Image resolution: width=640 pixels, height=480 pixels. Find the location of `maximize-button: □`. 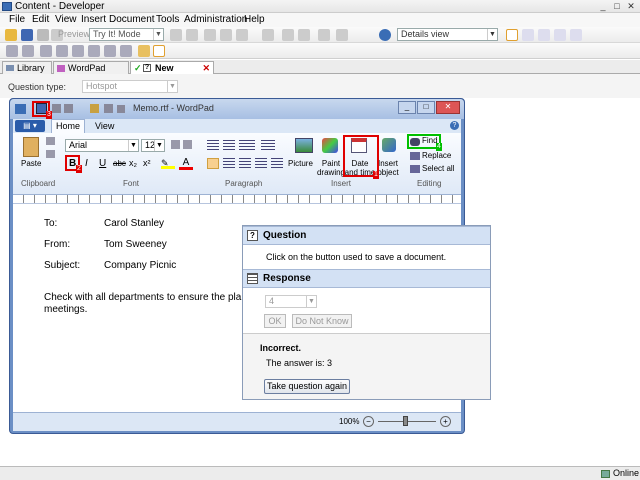

maximize-button: □ is located at coordinates (617, 6).